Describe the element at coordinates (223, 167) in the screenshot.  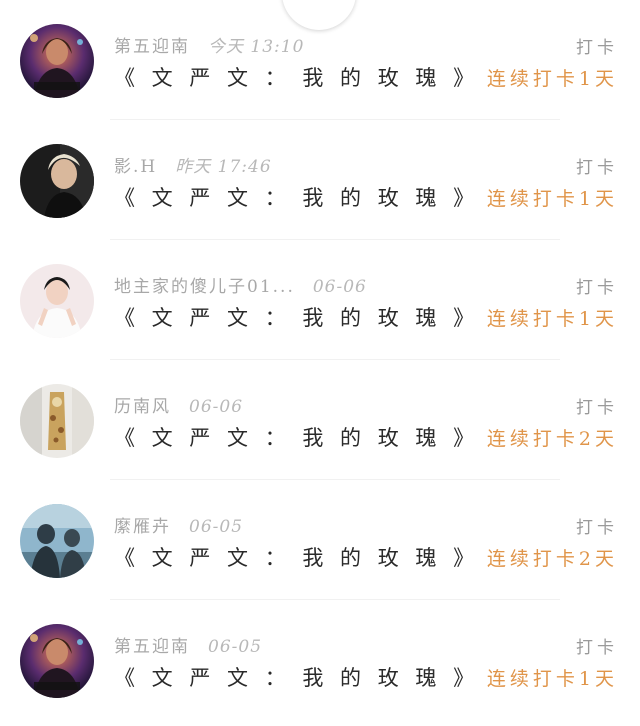
I see `post-time: 昨天 17:46` at that location.